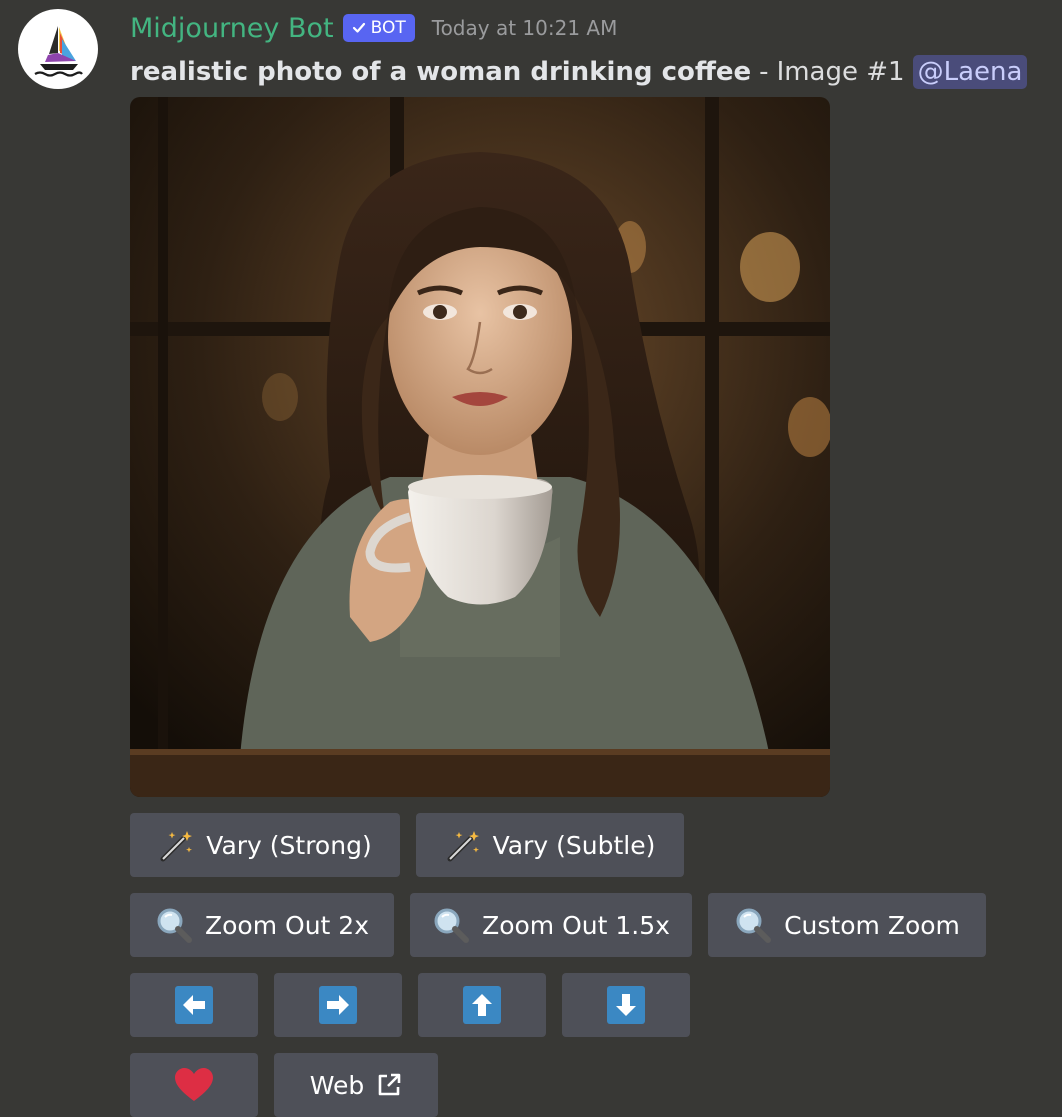  Describe the element at coordinates (389, 1084) in the screenshot. I see `external-link-icon` at that location.